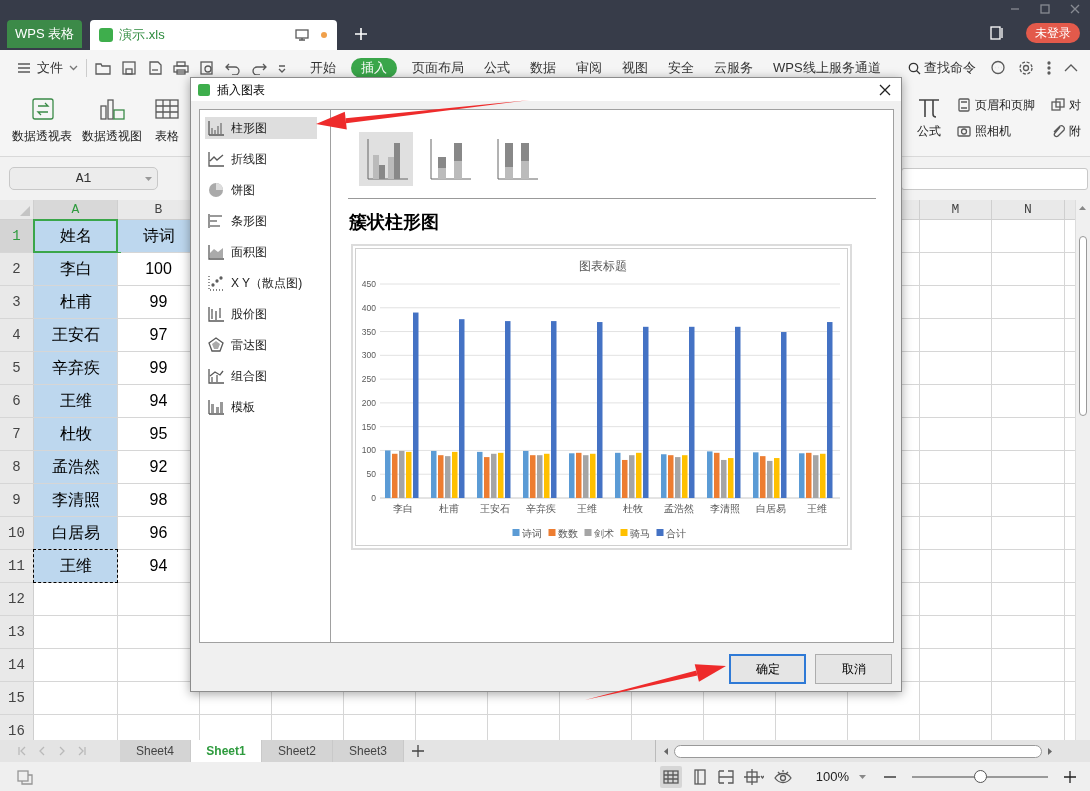 The width and height of the screenshot is (1090, 791). What do you see at coordinates (885, 89) in the screenshot?
I see `close-icon` at bounding box center [885, 89].